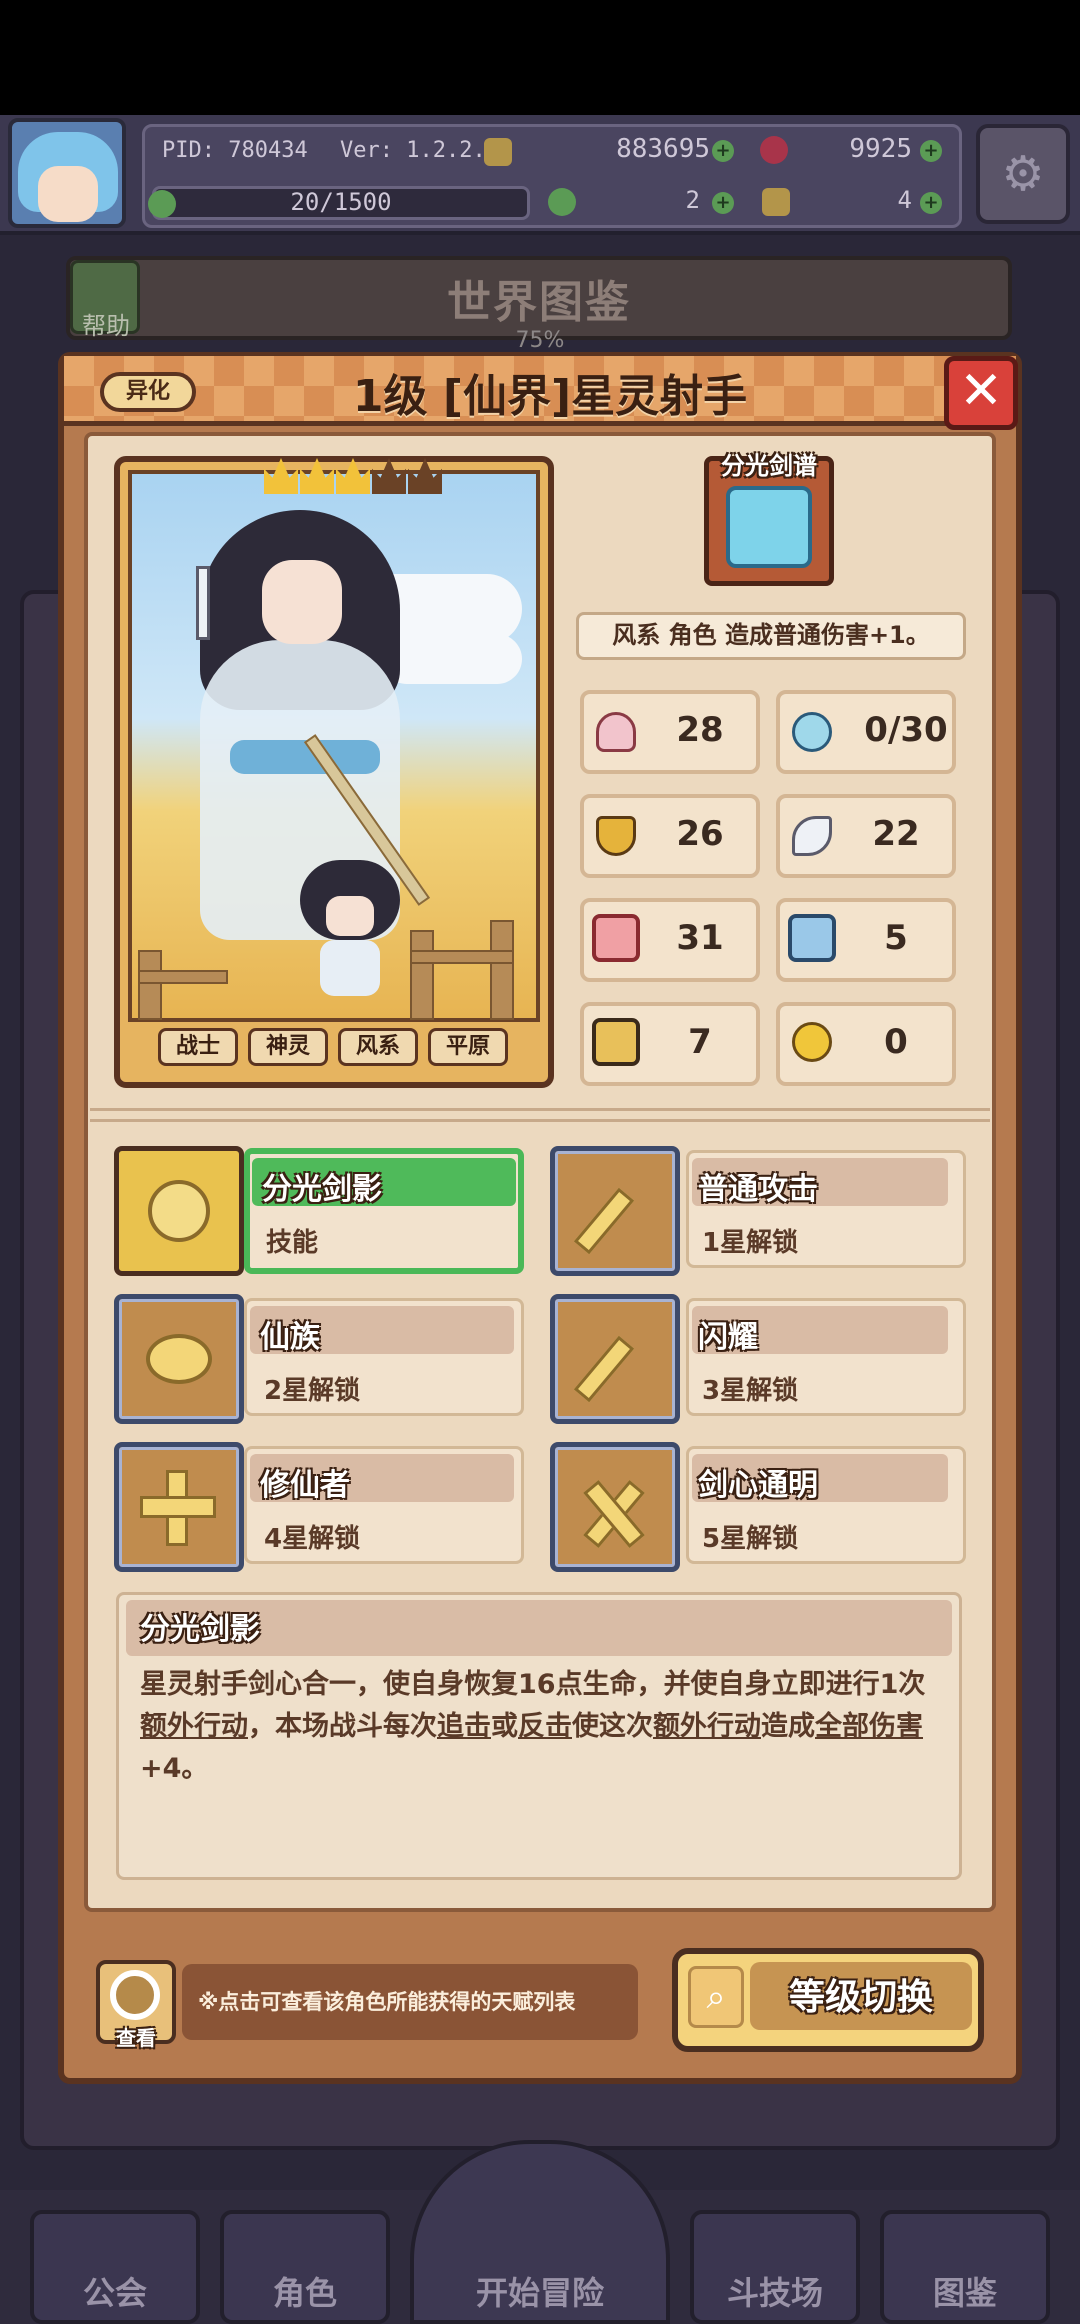 The width and height of the screenshot is (1080, 2324). I want to click on clover-count: 2, so click(692, 200).